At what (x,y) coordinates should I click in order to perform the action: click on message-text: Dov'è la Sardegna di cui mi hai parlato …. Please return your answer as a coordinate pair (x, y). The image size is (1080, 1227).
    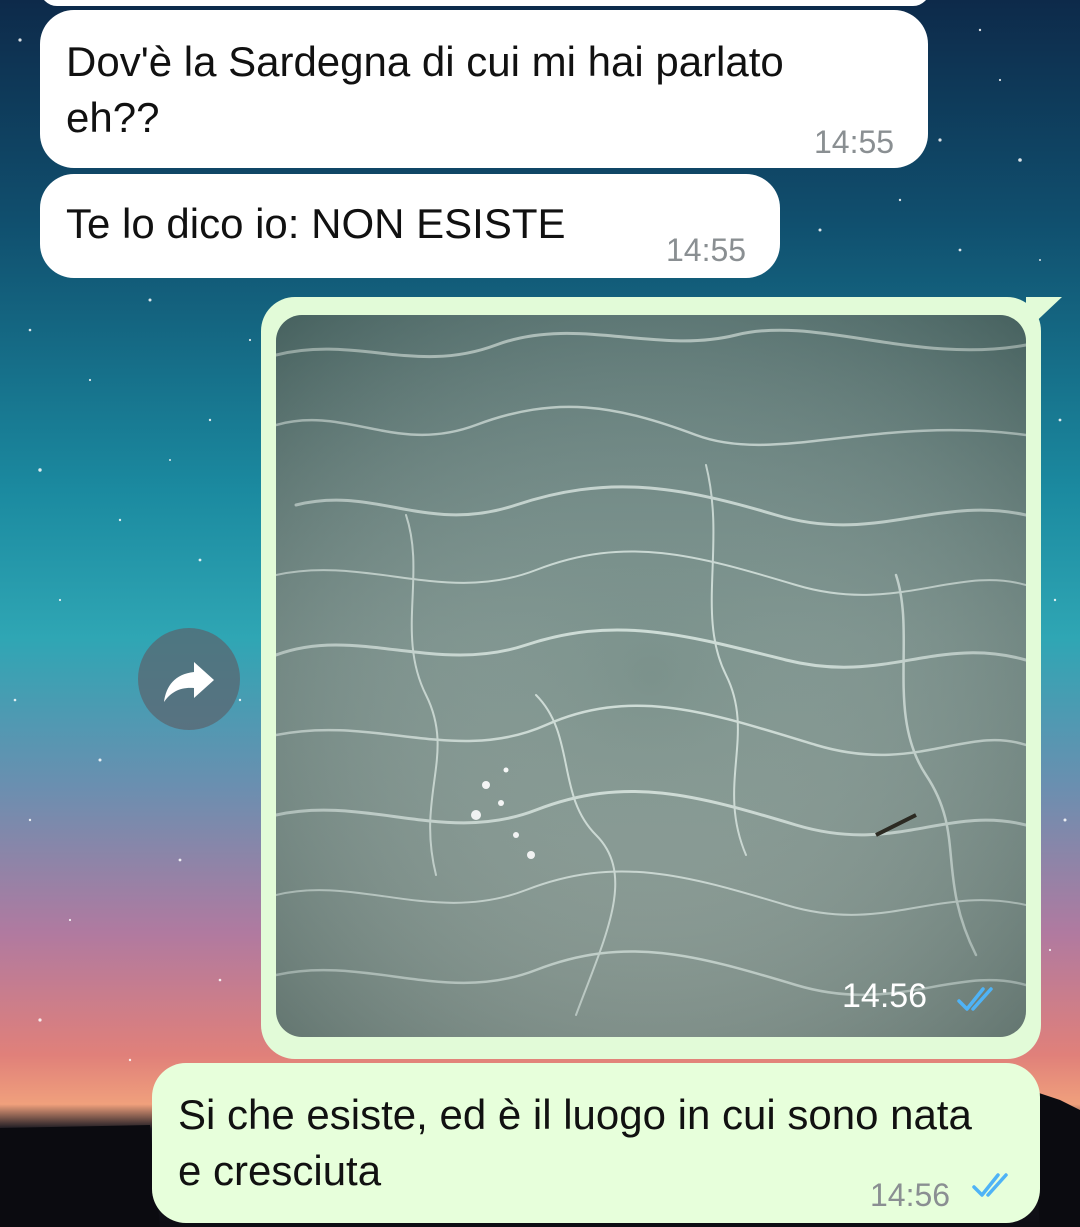
    Looking at the image, I should click on (425, 89).